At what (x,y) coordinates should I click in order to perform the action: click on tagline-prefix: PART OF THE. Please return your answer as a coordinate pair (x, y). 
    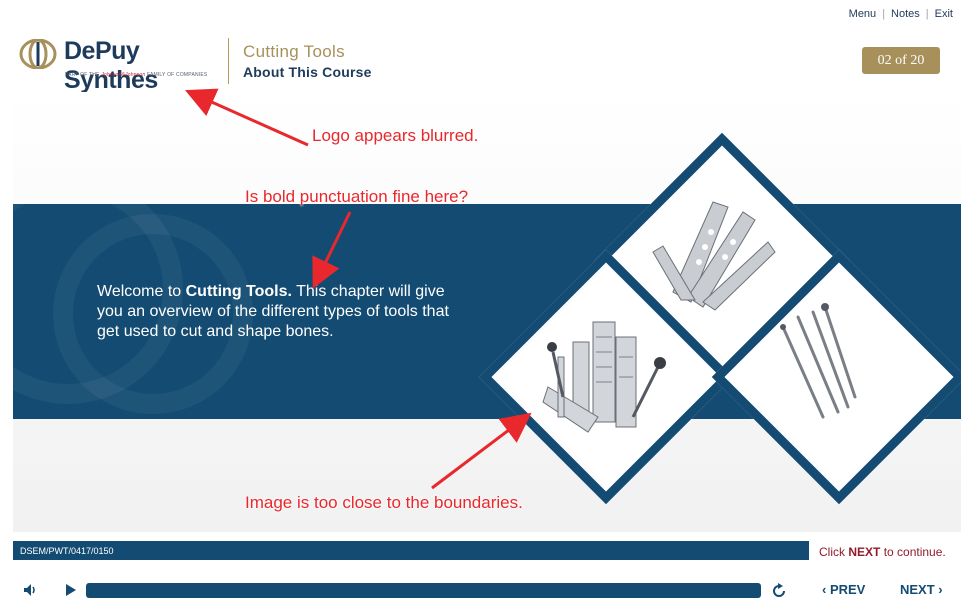
    Looking at the image, I should click on (82, 75).